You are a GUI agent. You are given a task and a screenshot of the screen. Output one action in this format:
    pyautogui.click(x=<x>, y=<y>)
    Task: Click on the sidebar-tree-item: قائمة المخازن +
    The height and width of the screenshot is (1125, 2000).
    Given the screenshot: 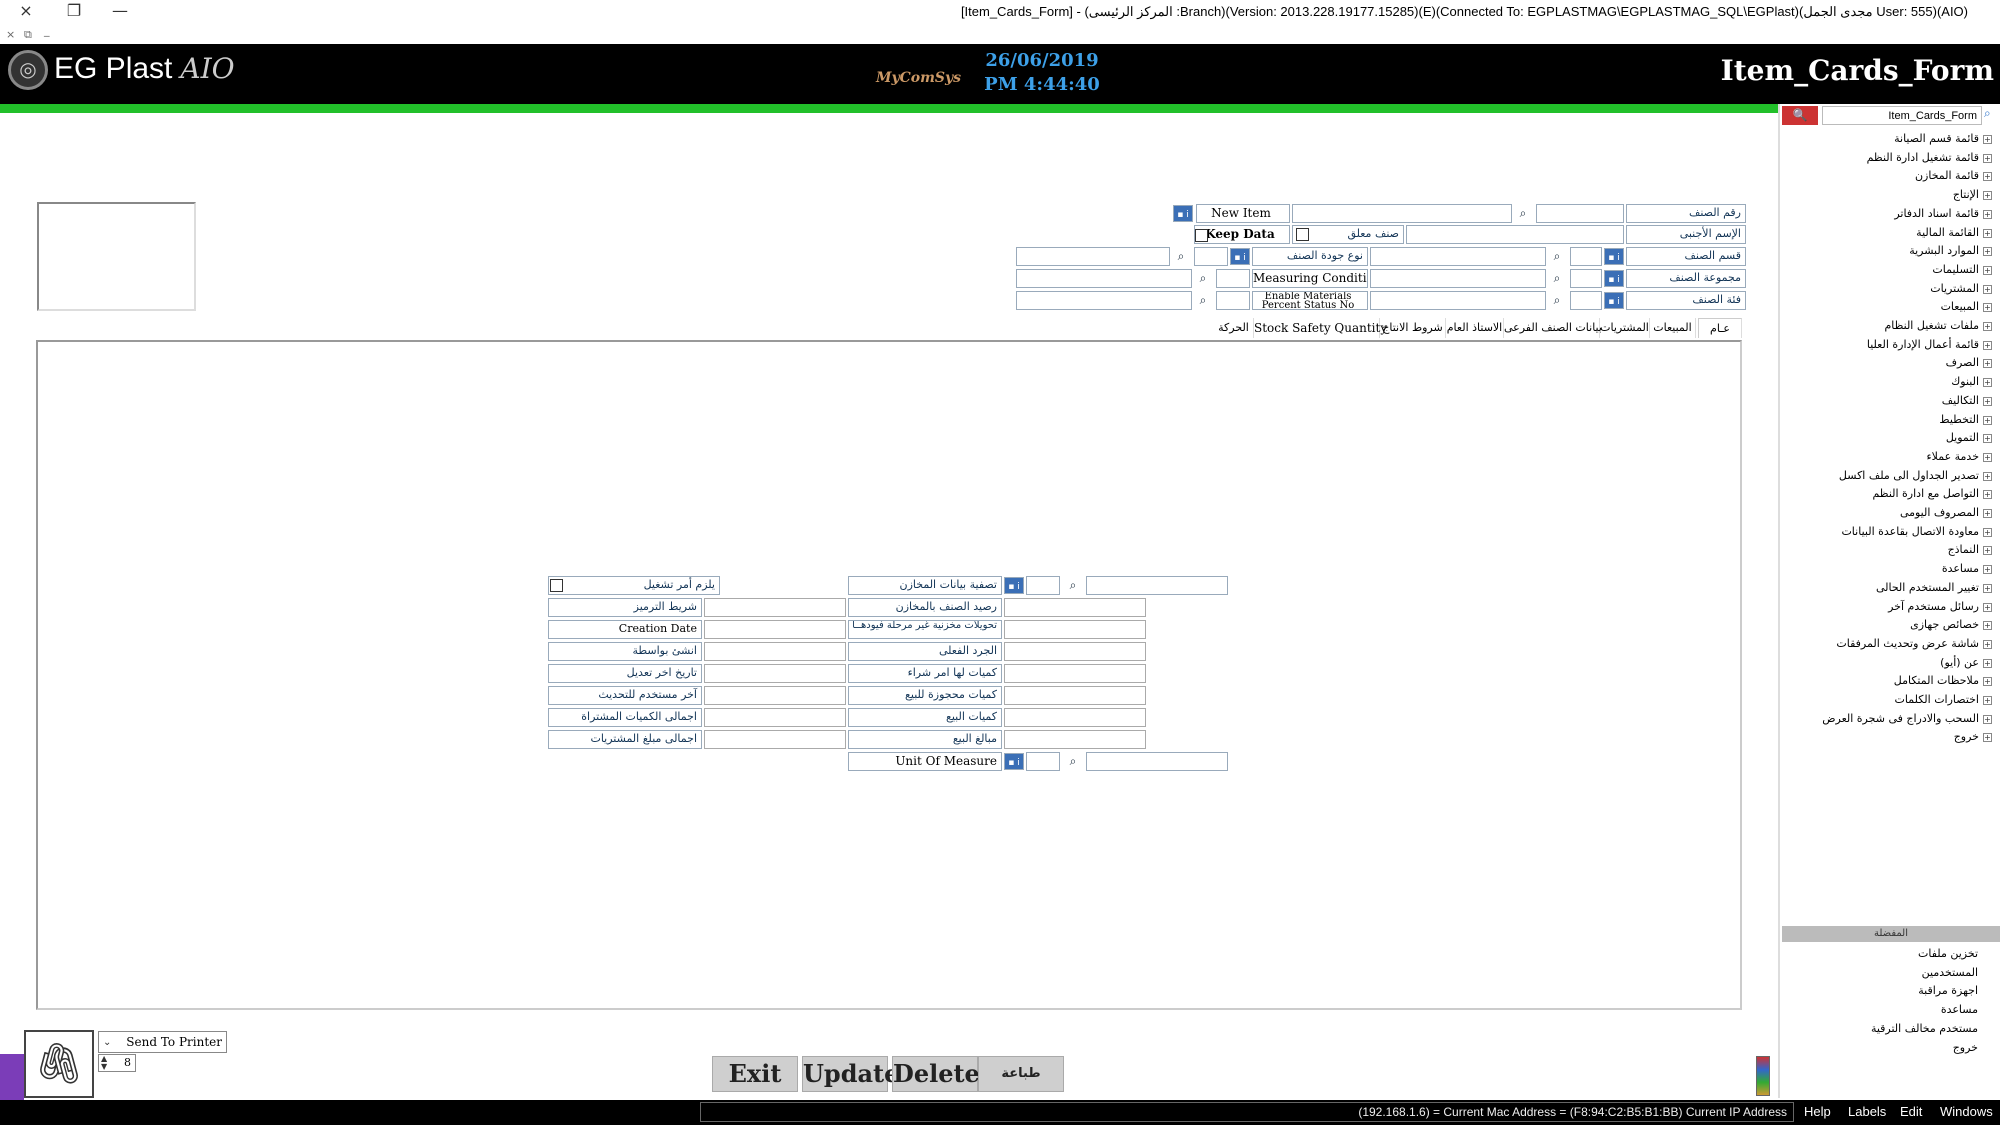 What is the action you would take?
    pyautogui.click(x=1953, y=175)
    